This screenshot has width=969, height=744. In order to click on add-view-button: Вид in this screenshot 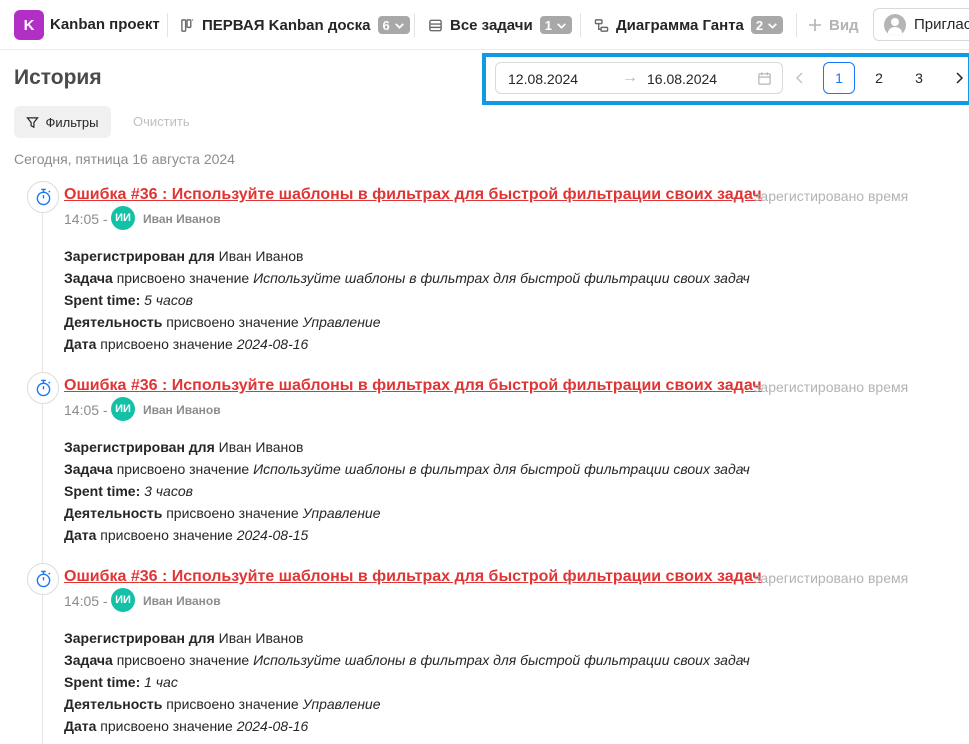, I will do `click(833, 25)`.